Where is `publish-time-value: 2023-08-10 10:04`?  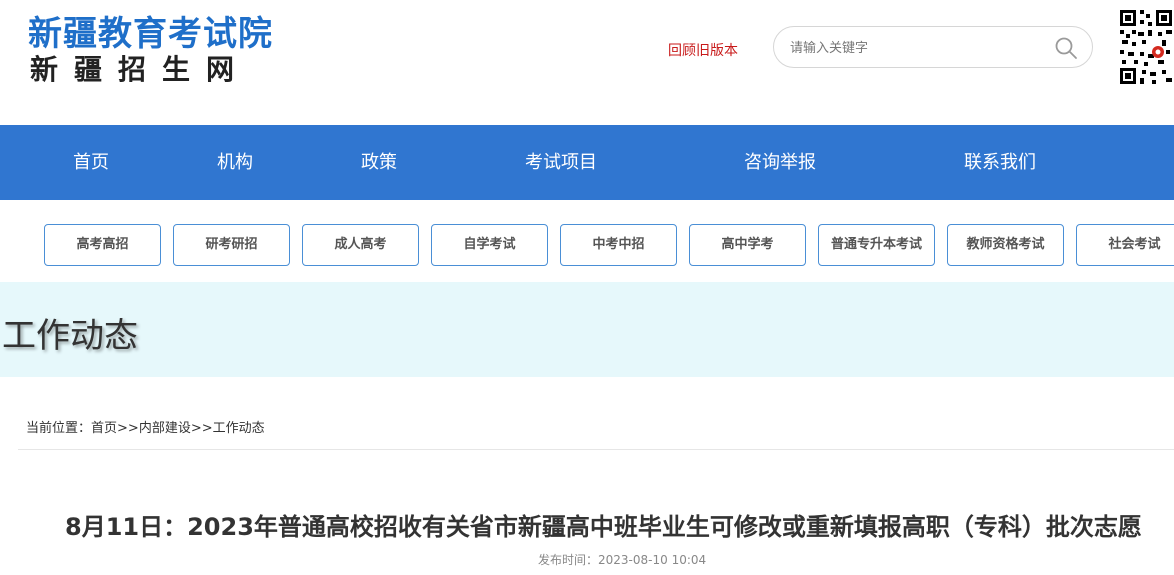
publish-time-value: 2023-08-10 10:04 is located at coordinates (652, 560).